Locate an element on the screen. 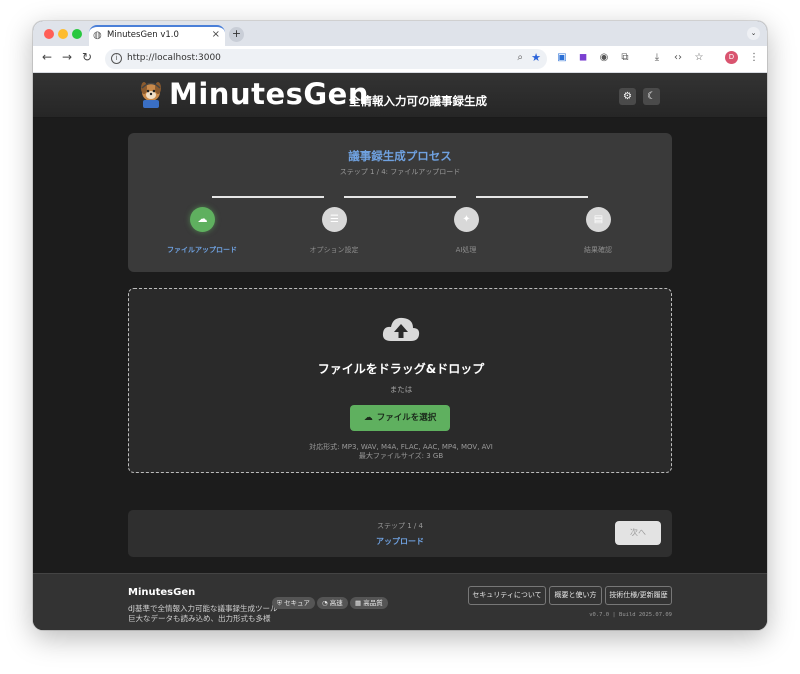  footer-description: 巨大なデータも読み込め、出力形式も多様 is located at coordinates (199, 618).